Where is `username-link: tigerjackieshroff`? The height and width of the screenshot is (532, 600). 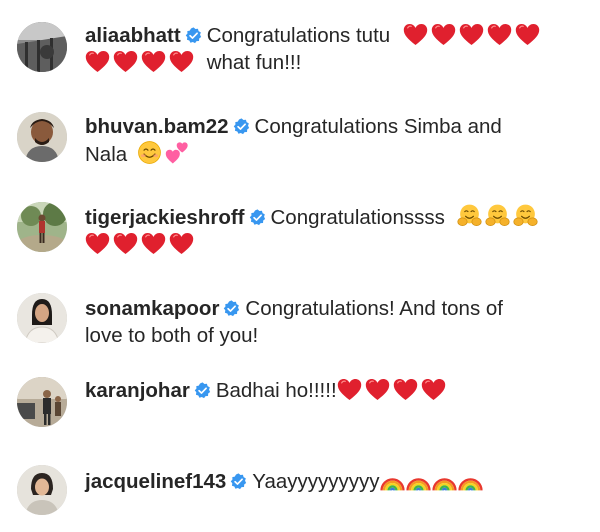 username-link: tigerjackieshroff is located at coordinates (165, 217).